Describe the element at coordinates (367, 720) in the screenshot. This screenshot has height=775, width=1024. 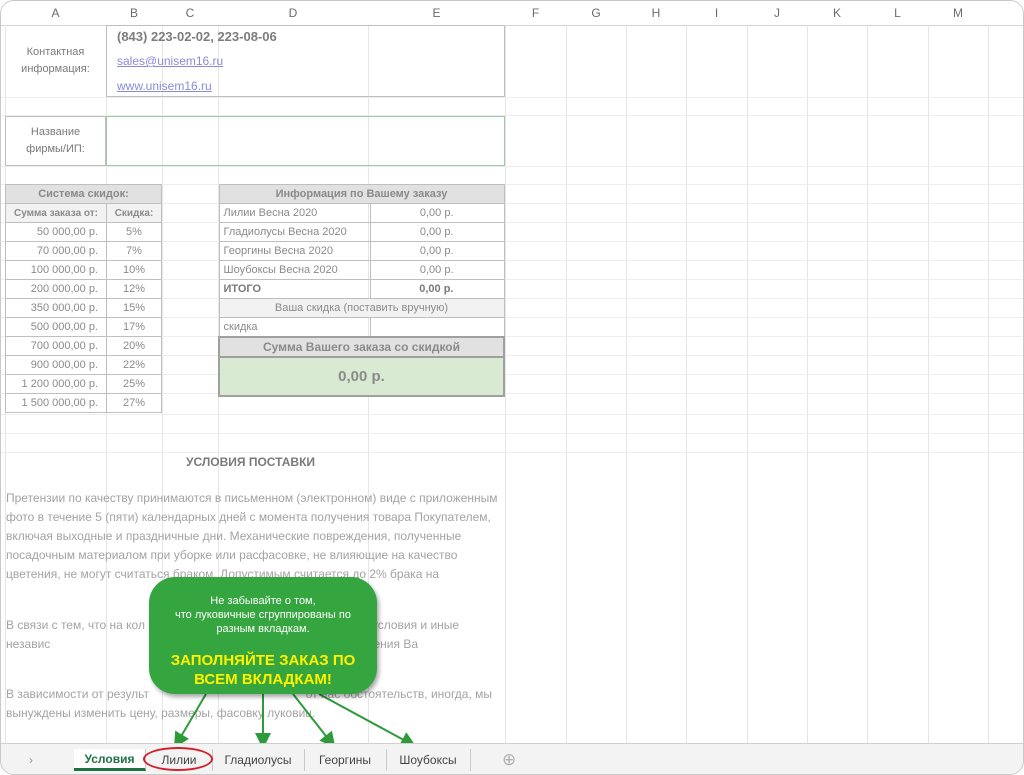
I see `arrow-to-showboxes` at that location.